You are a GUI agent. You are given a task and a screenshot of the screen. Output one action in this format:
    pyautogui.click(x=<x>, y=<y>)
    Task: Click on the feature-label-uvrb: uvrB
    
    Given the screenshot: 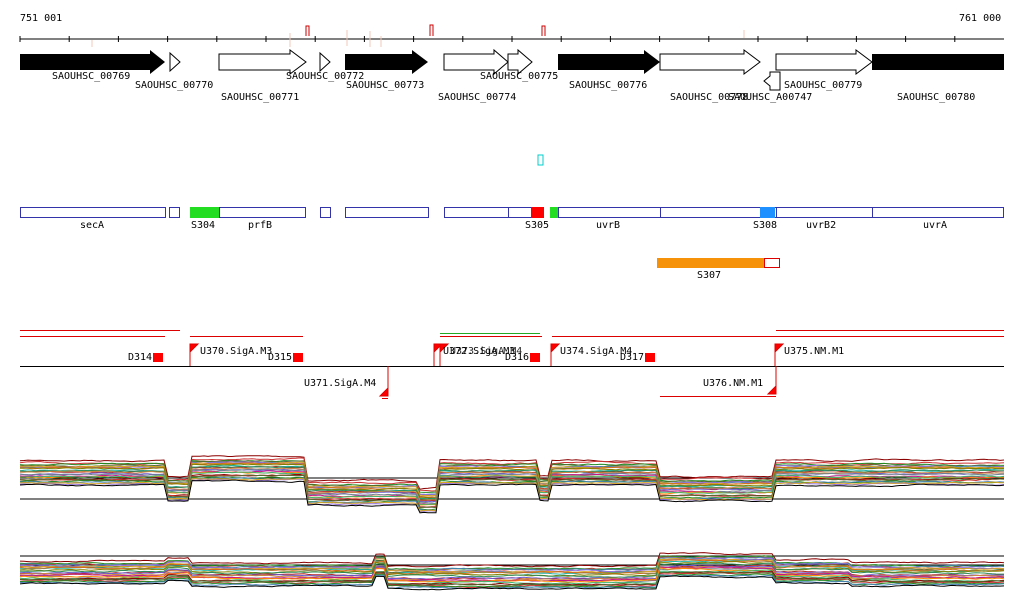 What is the action you would take?
    pyautogui.click(x=608, y=225)
    